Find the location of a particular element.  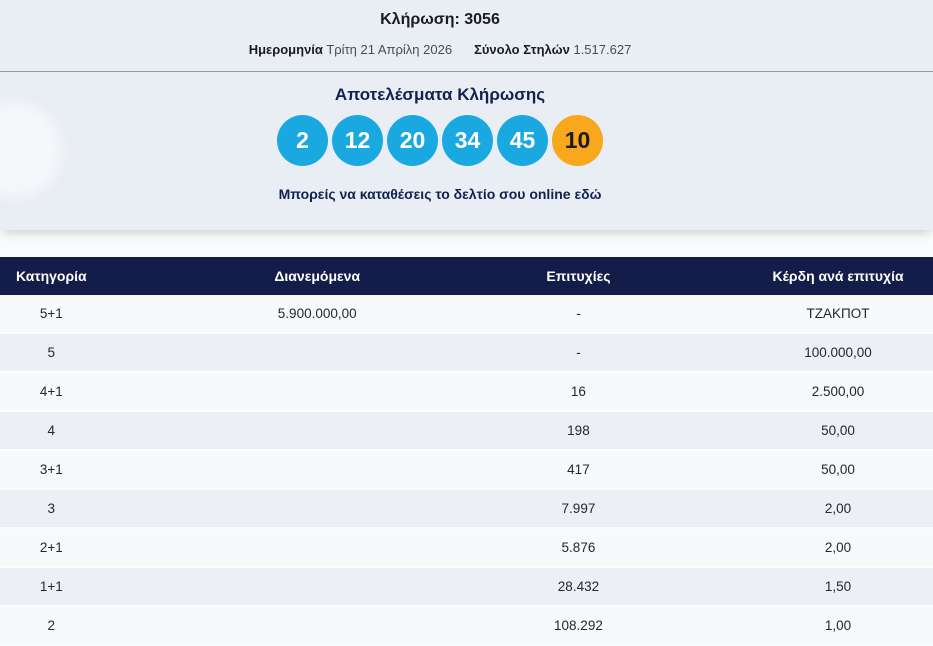

table-row: 1+1 28.432 1,50 is located at coordinates (466, 587).